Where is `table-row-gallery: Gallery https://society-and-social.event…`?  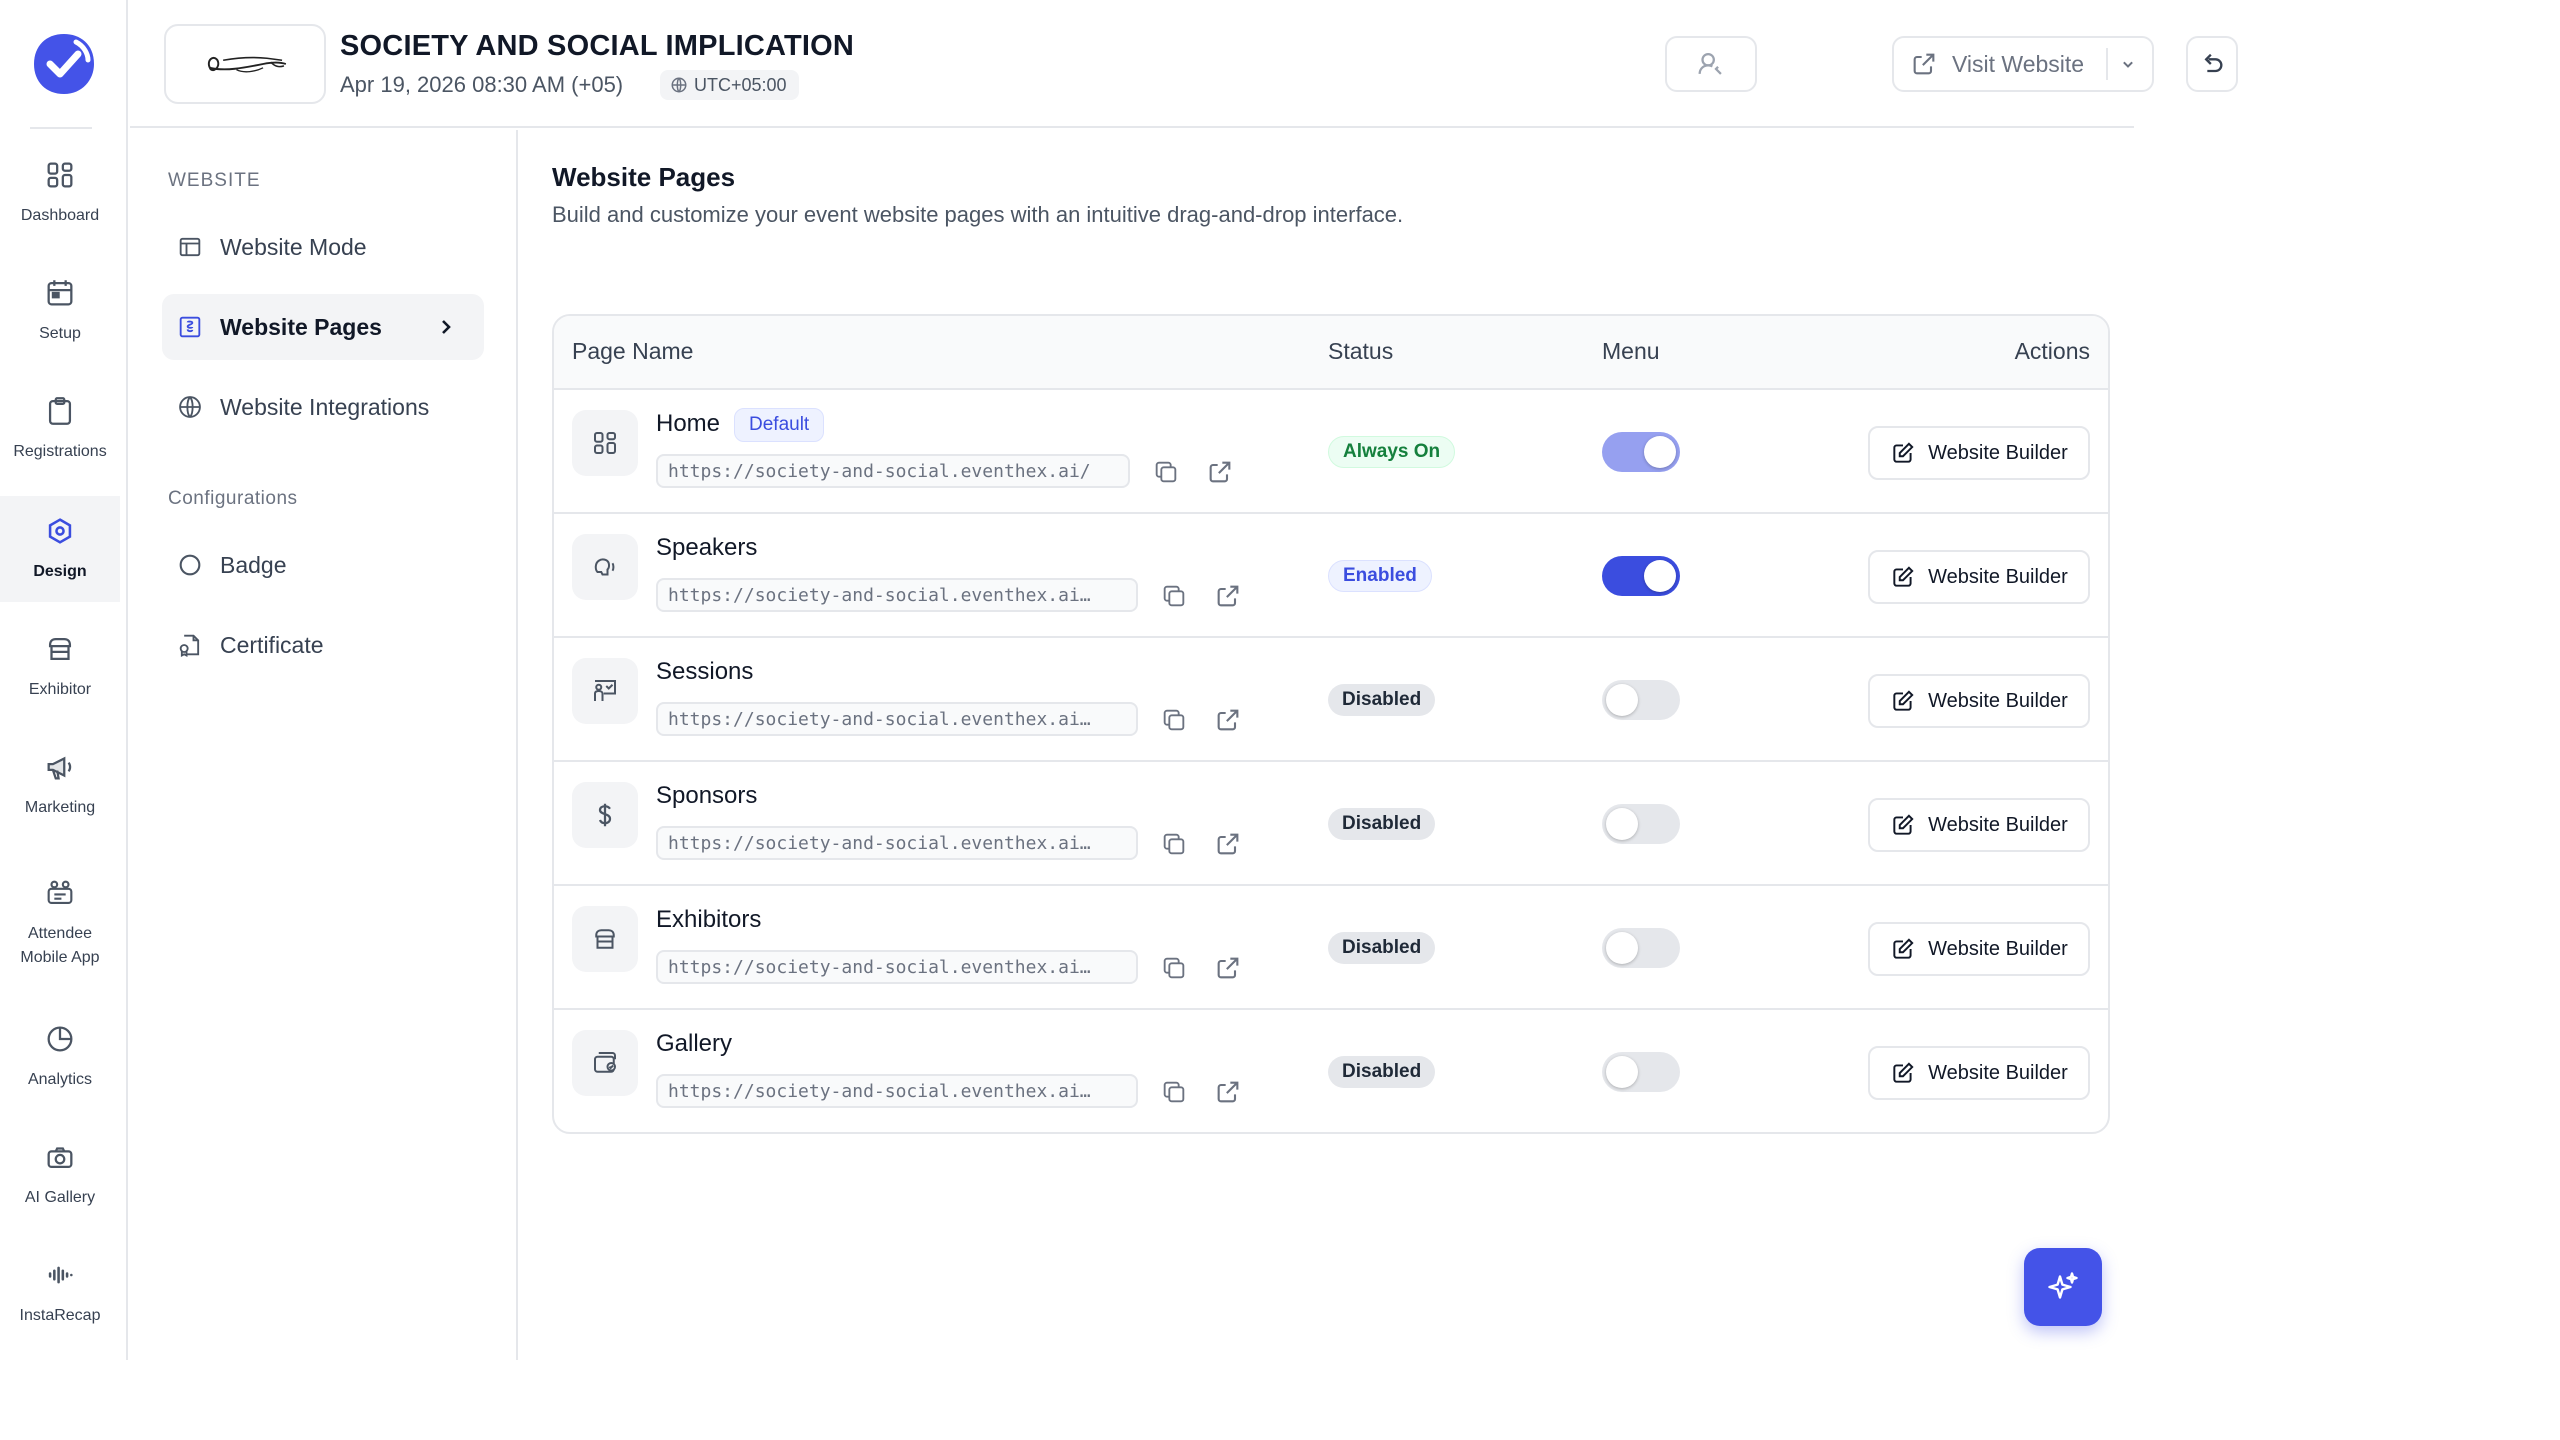 table-row-gallery: Gallery https://society-and-social.event… is located at coordinates (1331, 1070).